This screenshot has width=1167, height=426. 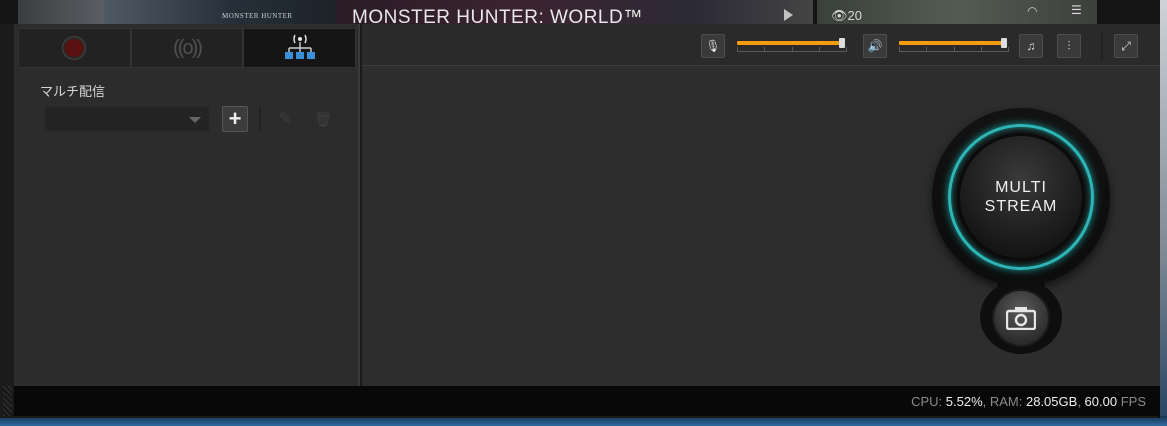 I want to click on camera-icon, so click(x=1021, y=318).